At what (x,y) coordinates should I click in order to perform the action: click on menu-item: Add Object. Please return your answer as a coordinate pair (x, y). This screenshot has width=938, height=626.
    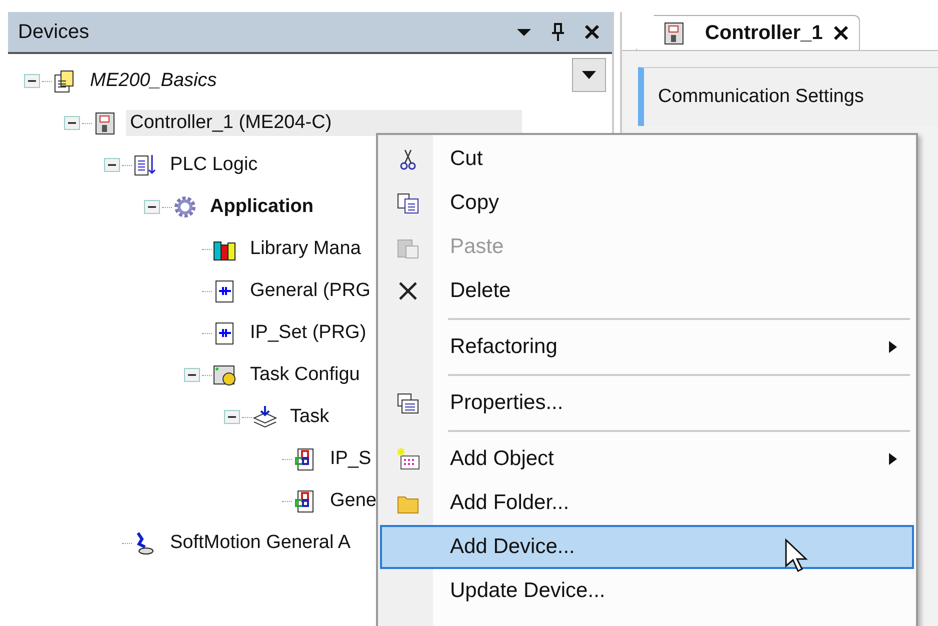
    Looking at the image, I should click on (647, 459).